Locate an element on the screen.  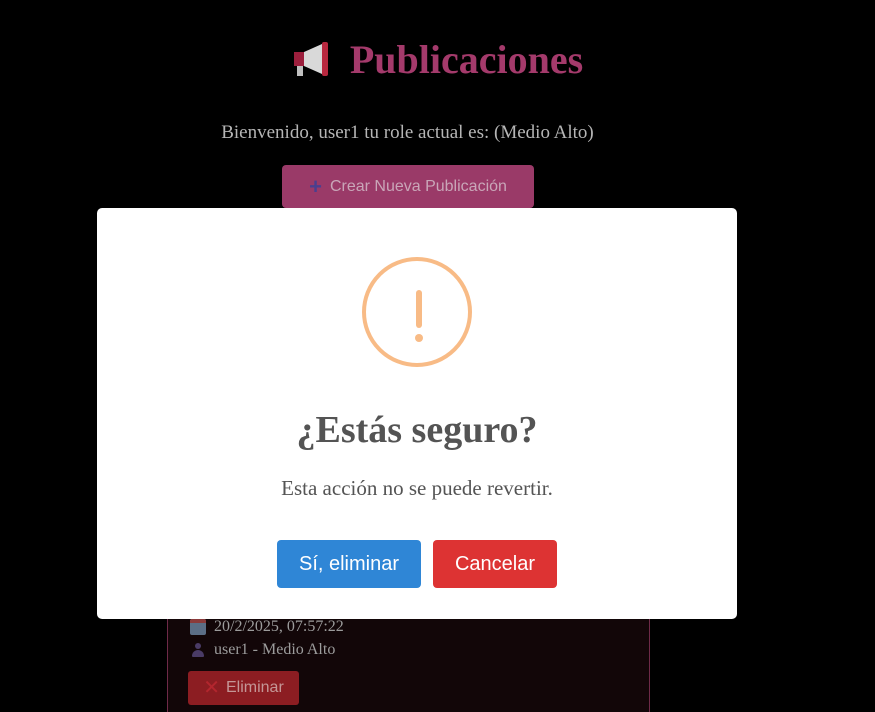
plus-icon: + is located at coordinates (315, 186).